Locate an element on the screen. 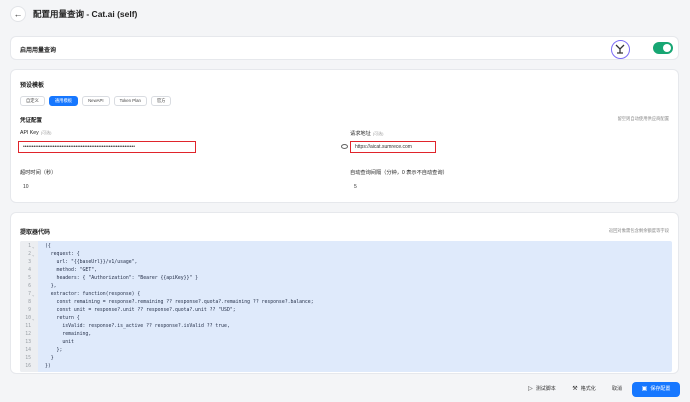  page-title: 配置用量查询 - Cat.ai (self) is located at coordinates (85, 14).